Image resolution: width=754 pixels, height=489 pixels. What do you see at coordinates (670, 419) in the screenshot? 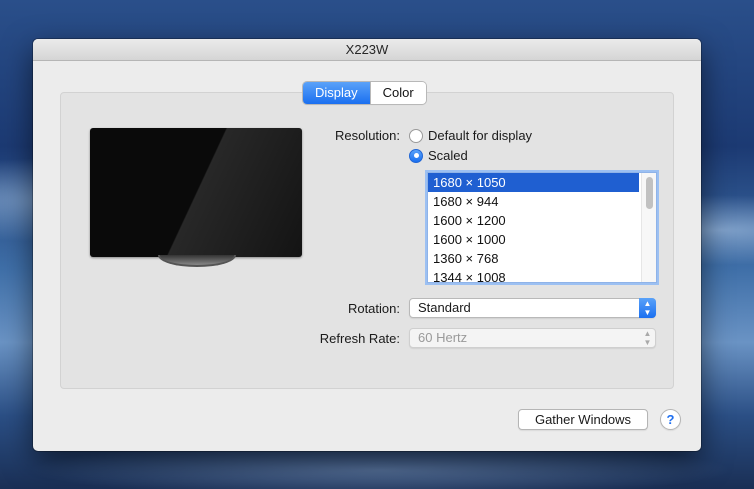
I see `help-button: ?` at bounding box center [670, 419].